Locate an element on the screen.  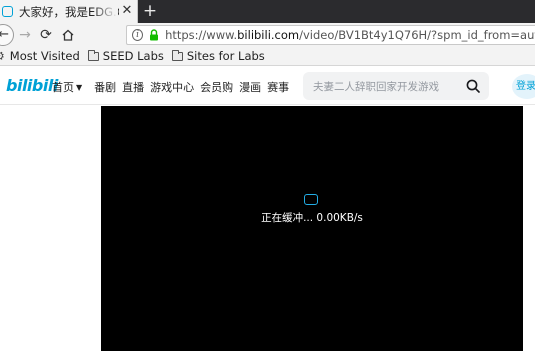
url-domain: bilibili.com is located at coordinates (268, 35).